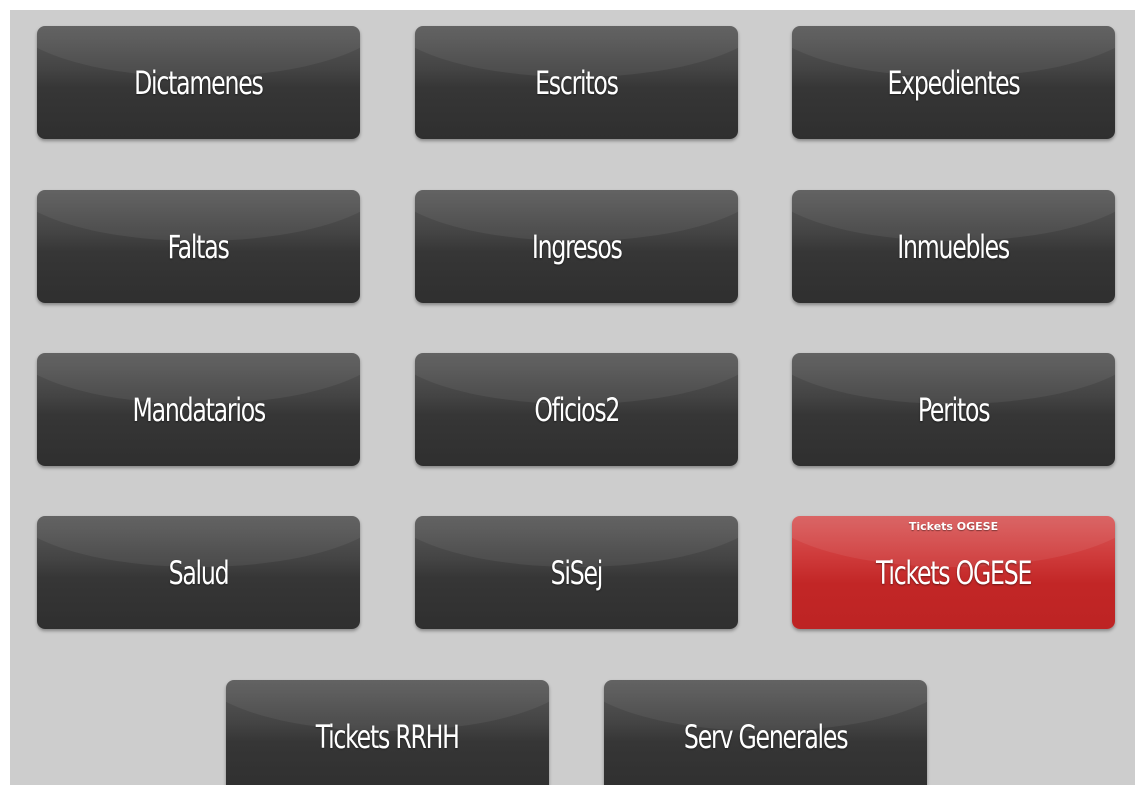  I want to click on dictamenes-label: Dictamenes, so click(199, 82).